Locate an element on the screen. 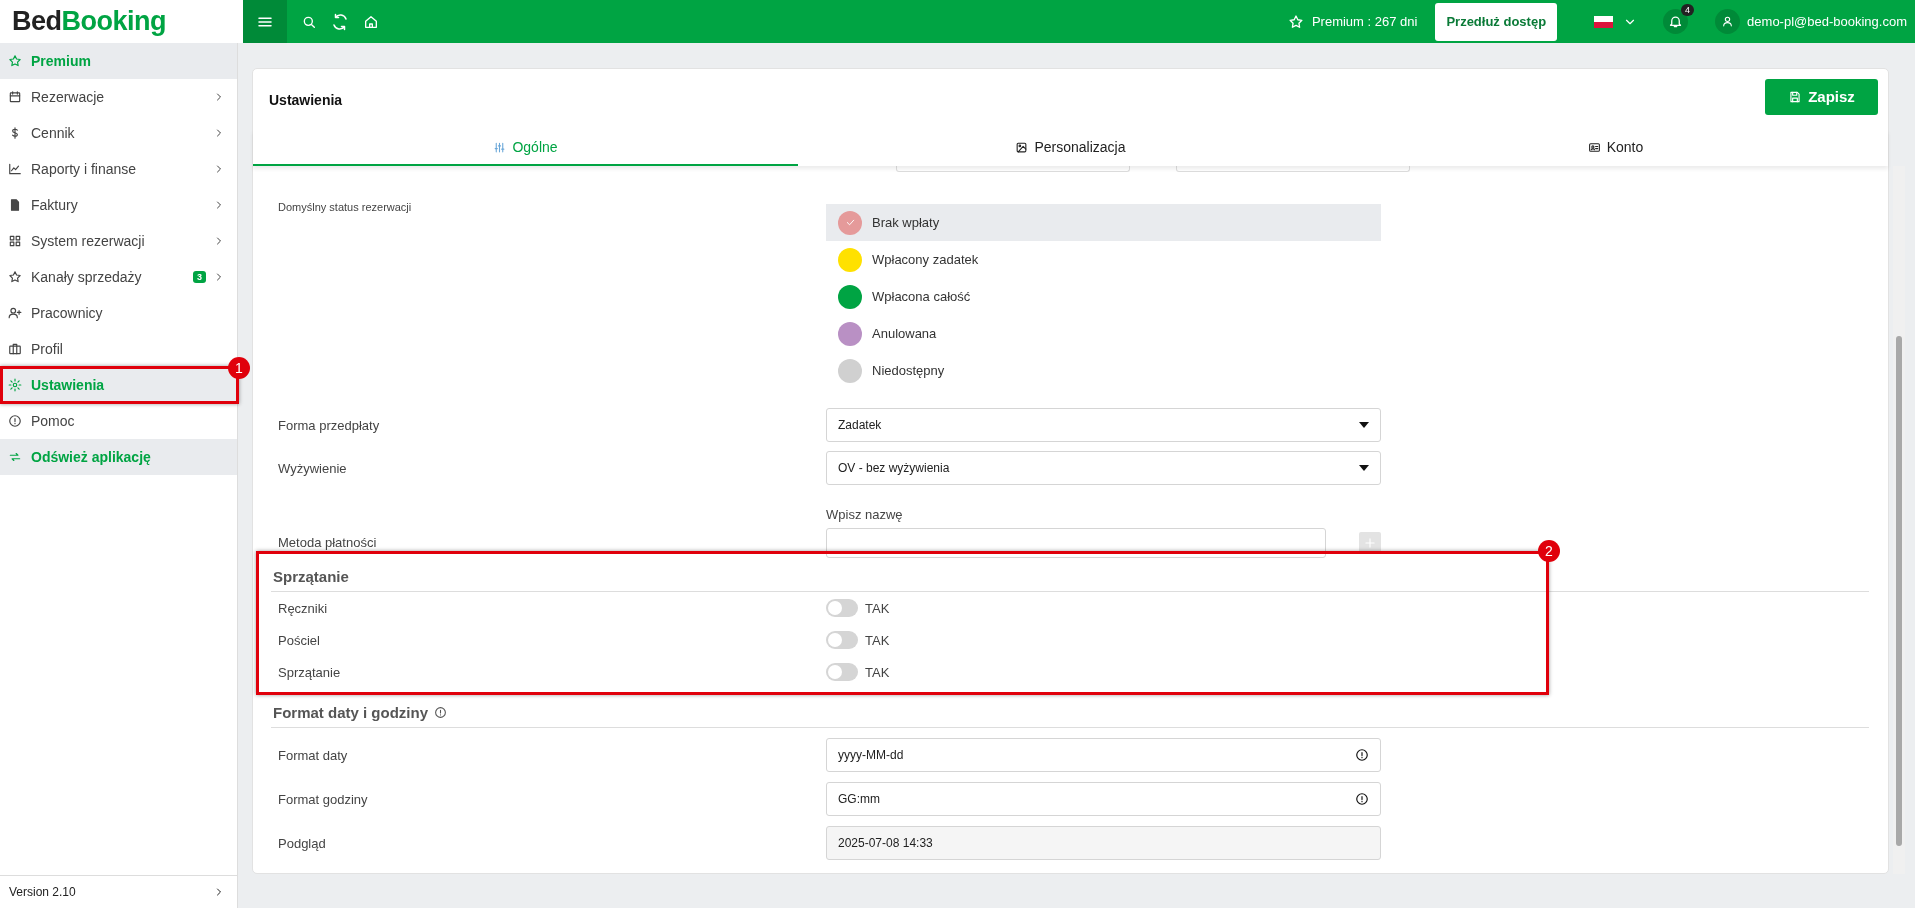 Image resolution: width=1915 pixels, height=908 pixels. grid-icon is located at coordinates (15, 241).